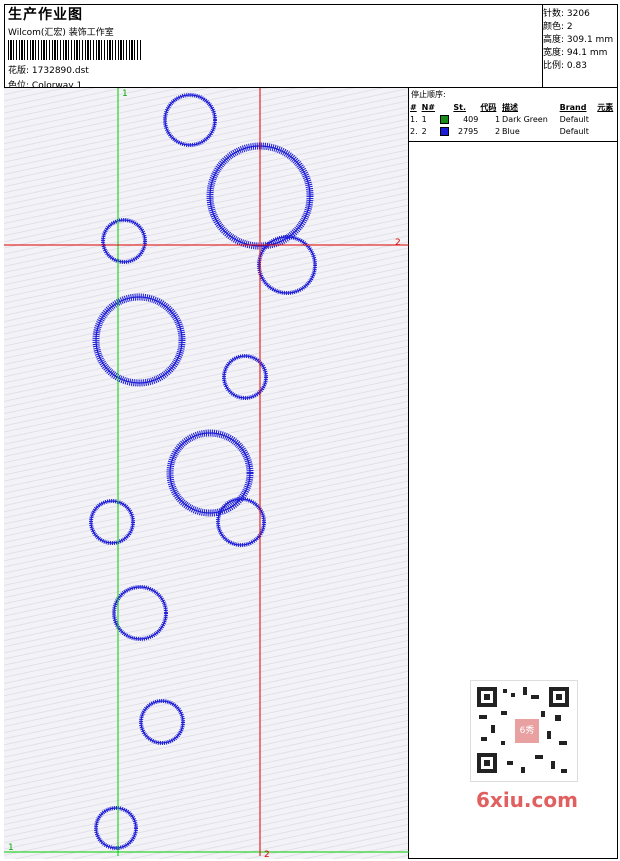  I want to click on design-file-row: 花版: 1732890.dst, so click(48, 69).